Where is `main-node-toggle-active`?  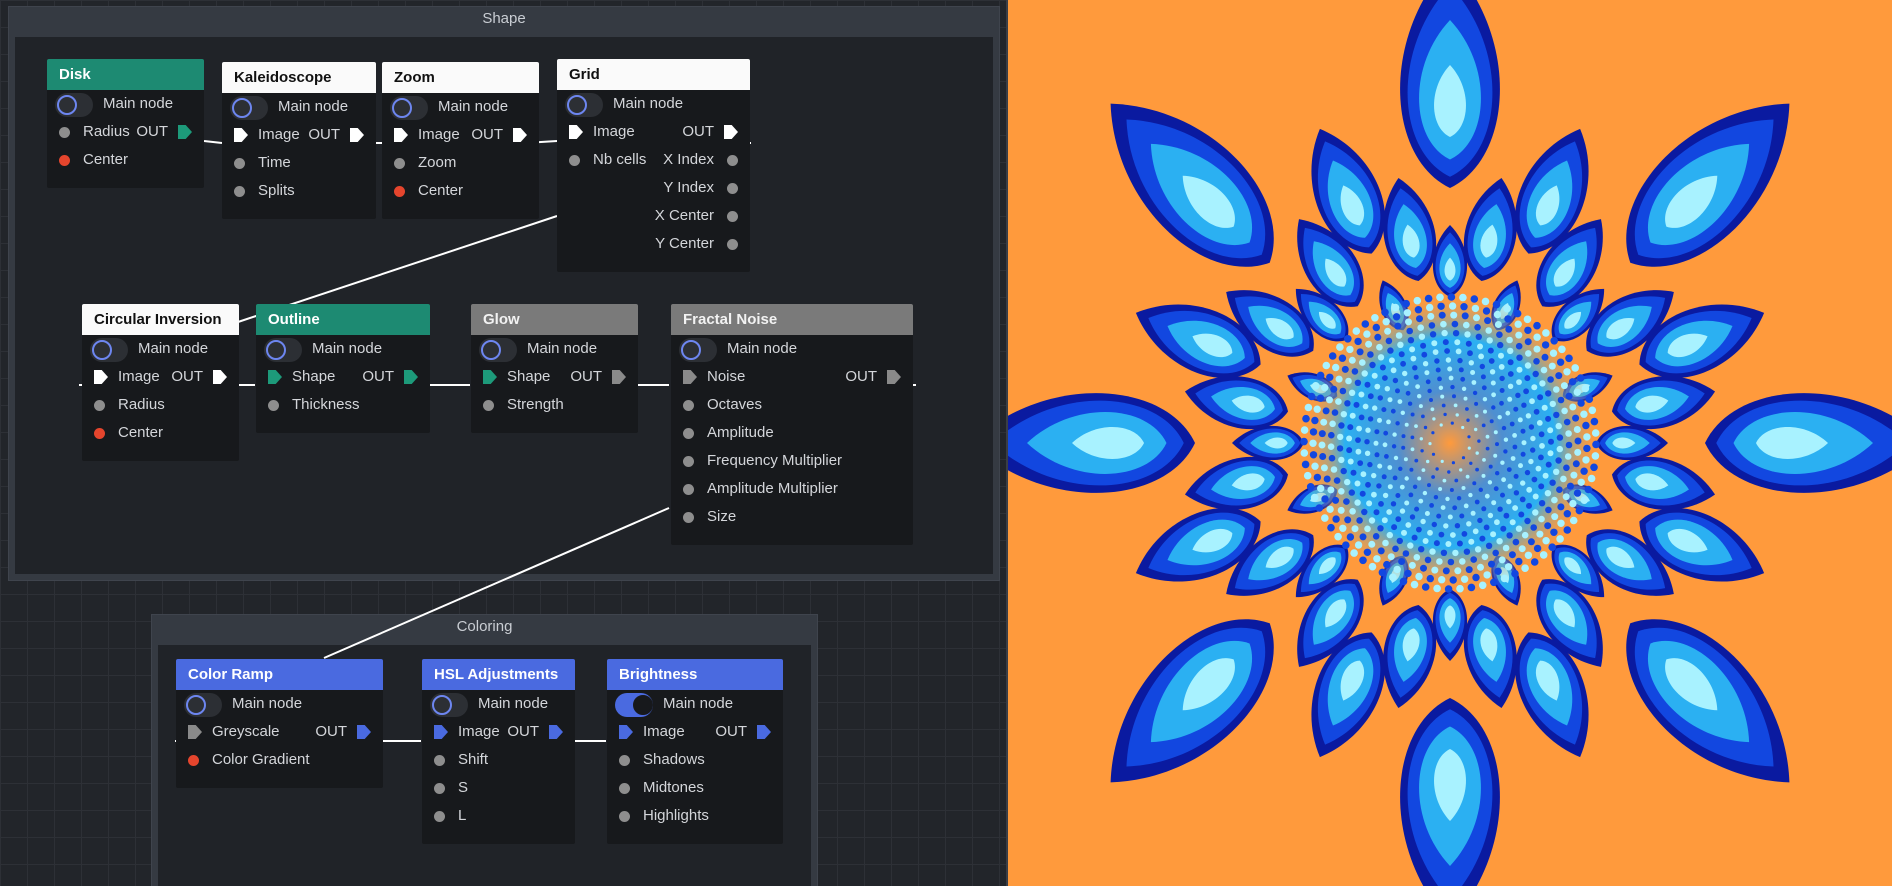 main-node-toggle-active is located at coordinates (634, 705).